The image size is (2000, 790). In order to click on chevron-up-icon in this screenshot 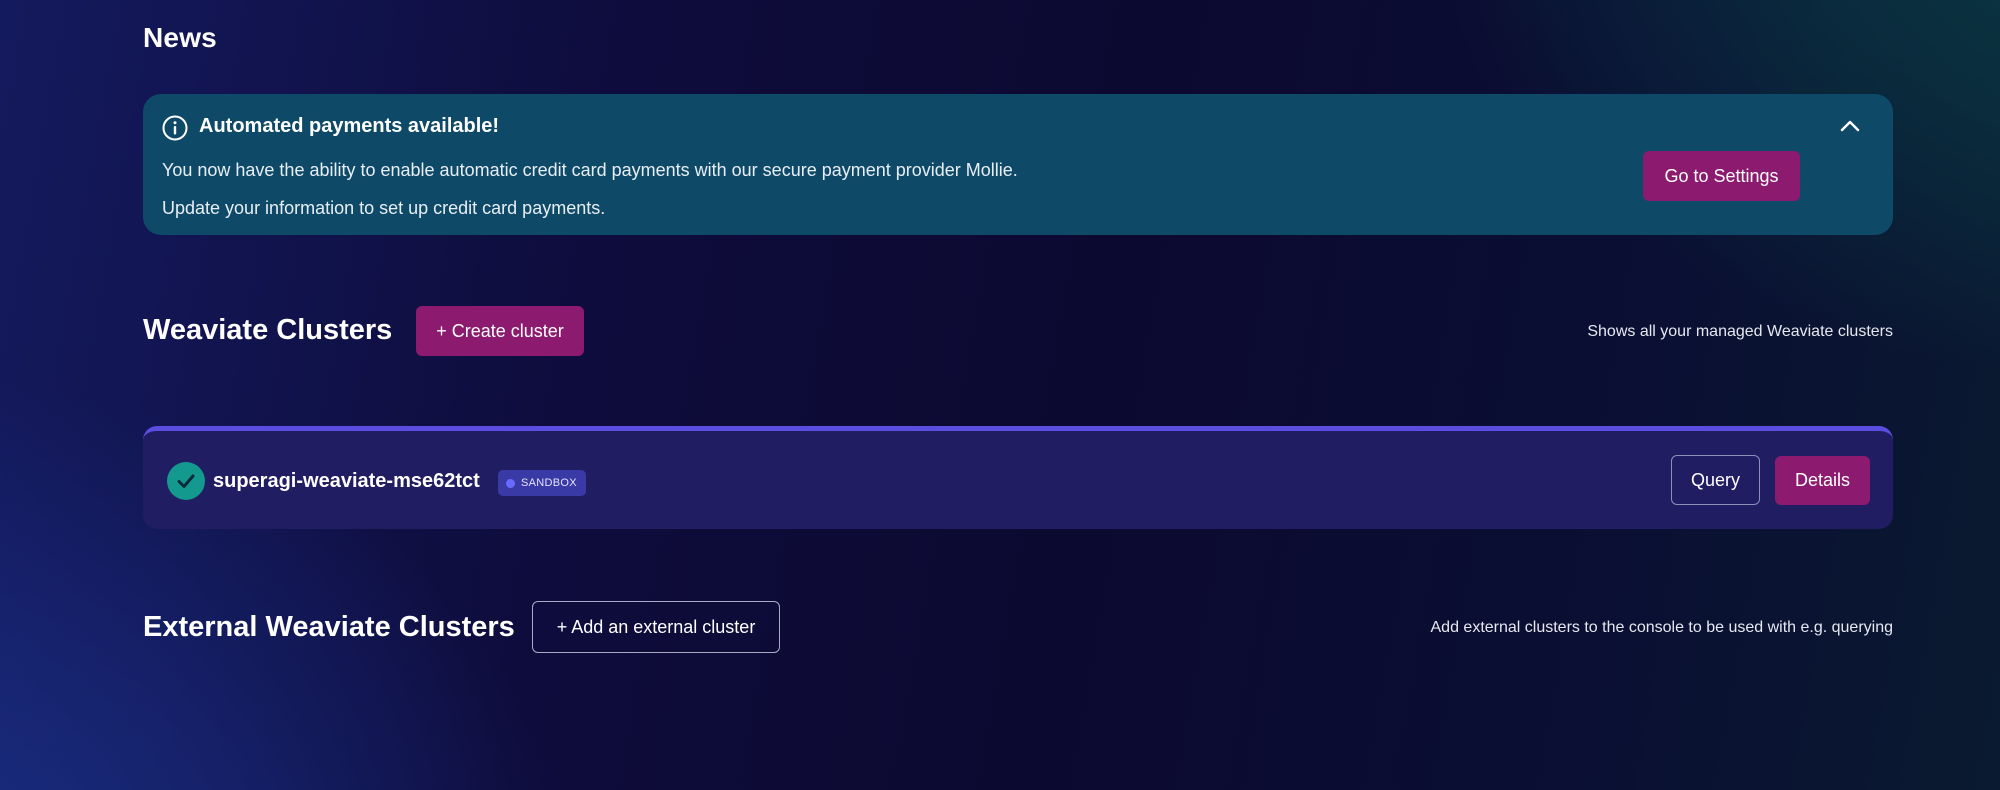, I will do `click(1850, 126)`.